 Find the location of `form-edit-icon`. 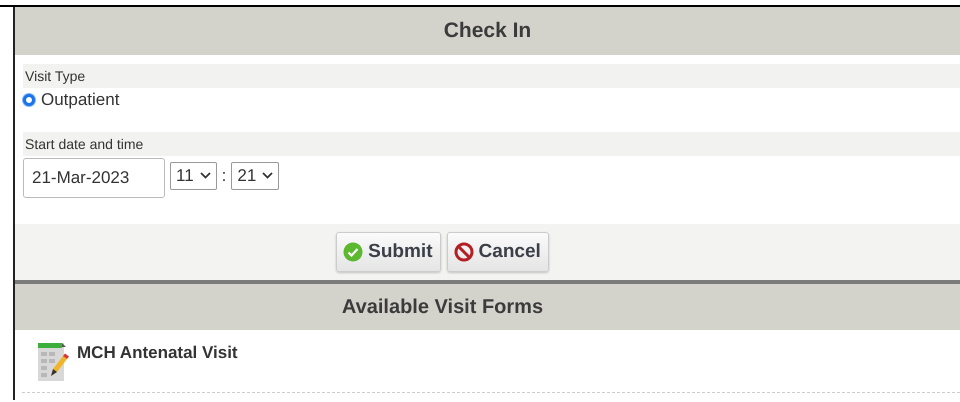

form-edit-icon is located at coordinates (53, 361).